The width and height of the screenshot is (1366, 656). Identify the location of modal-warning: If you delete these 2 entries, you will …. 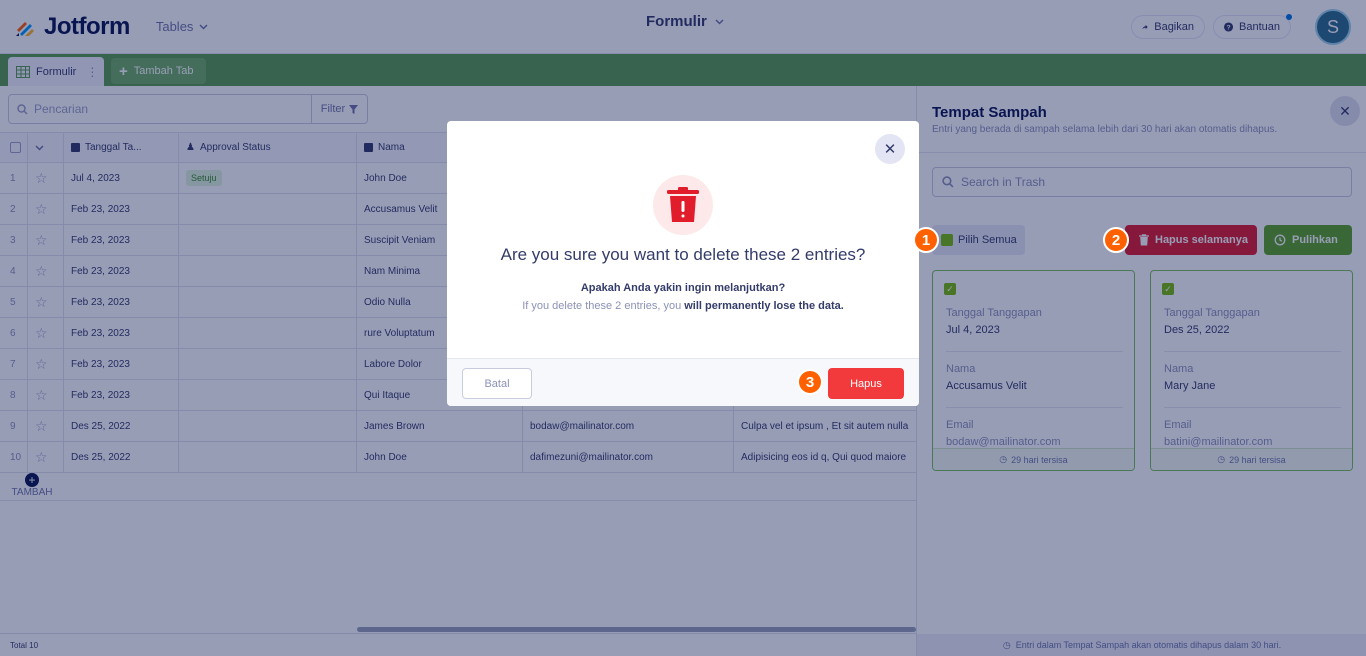
(683, 306).